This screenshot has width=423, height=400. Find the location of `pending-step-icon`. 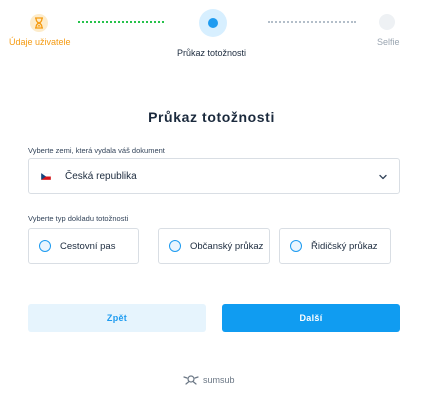

pending-step-icon is located at coordinates (387, 22).